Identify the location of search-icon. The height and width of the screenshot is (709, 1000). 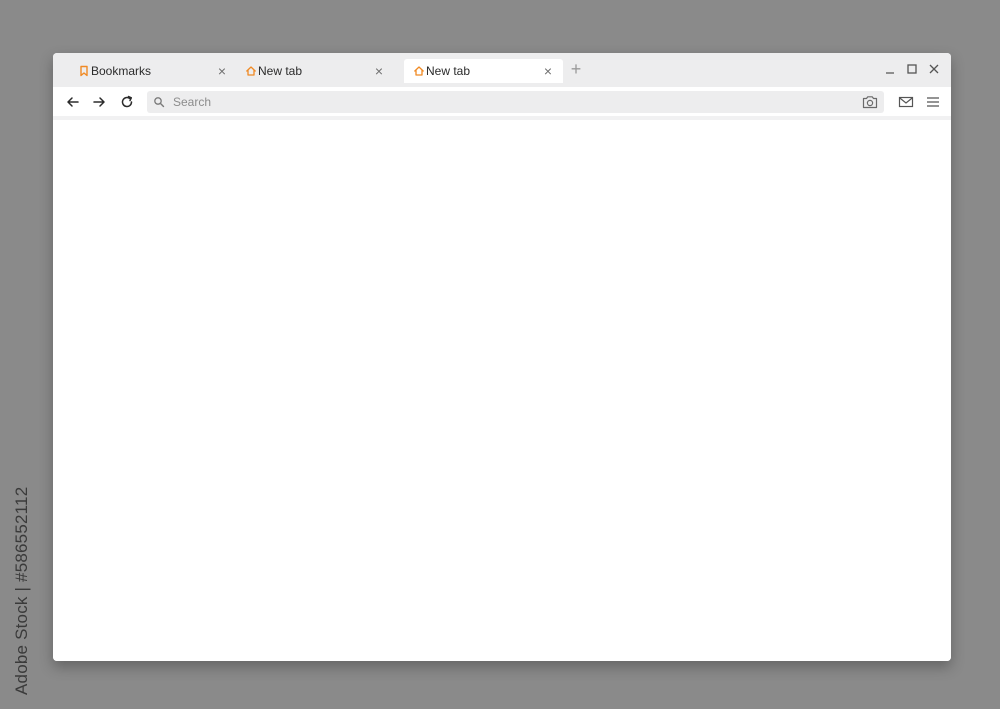
(159, 102).